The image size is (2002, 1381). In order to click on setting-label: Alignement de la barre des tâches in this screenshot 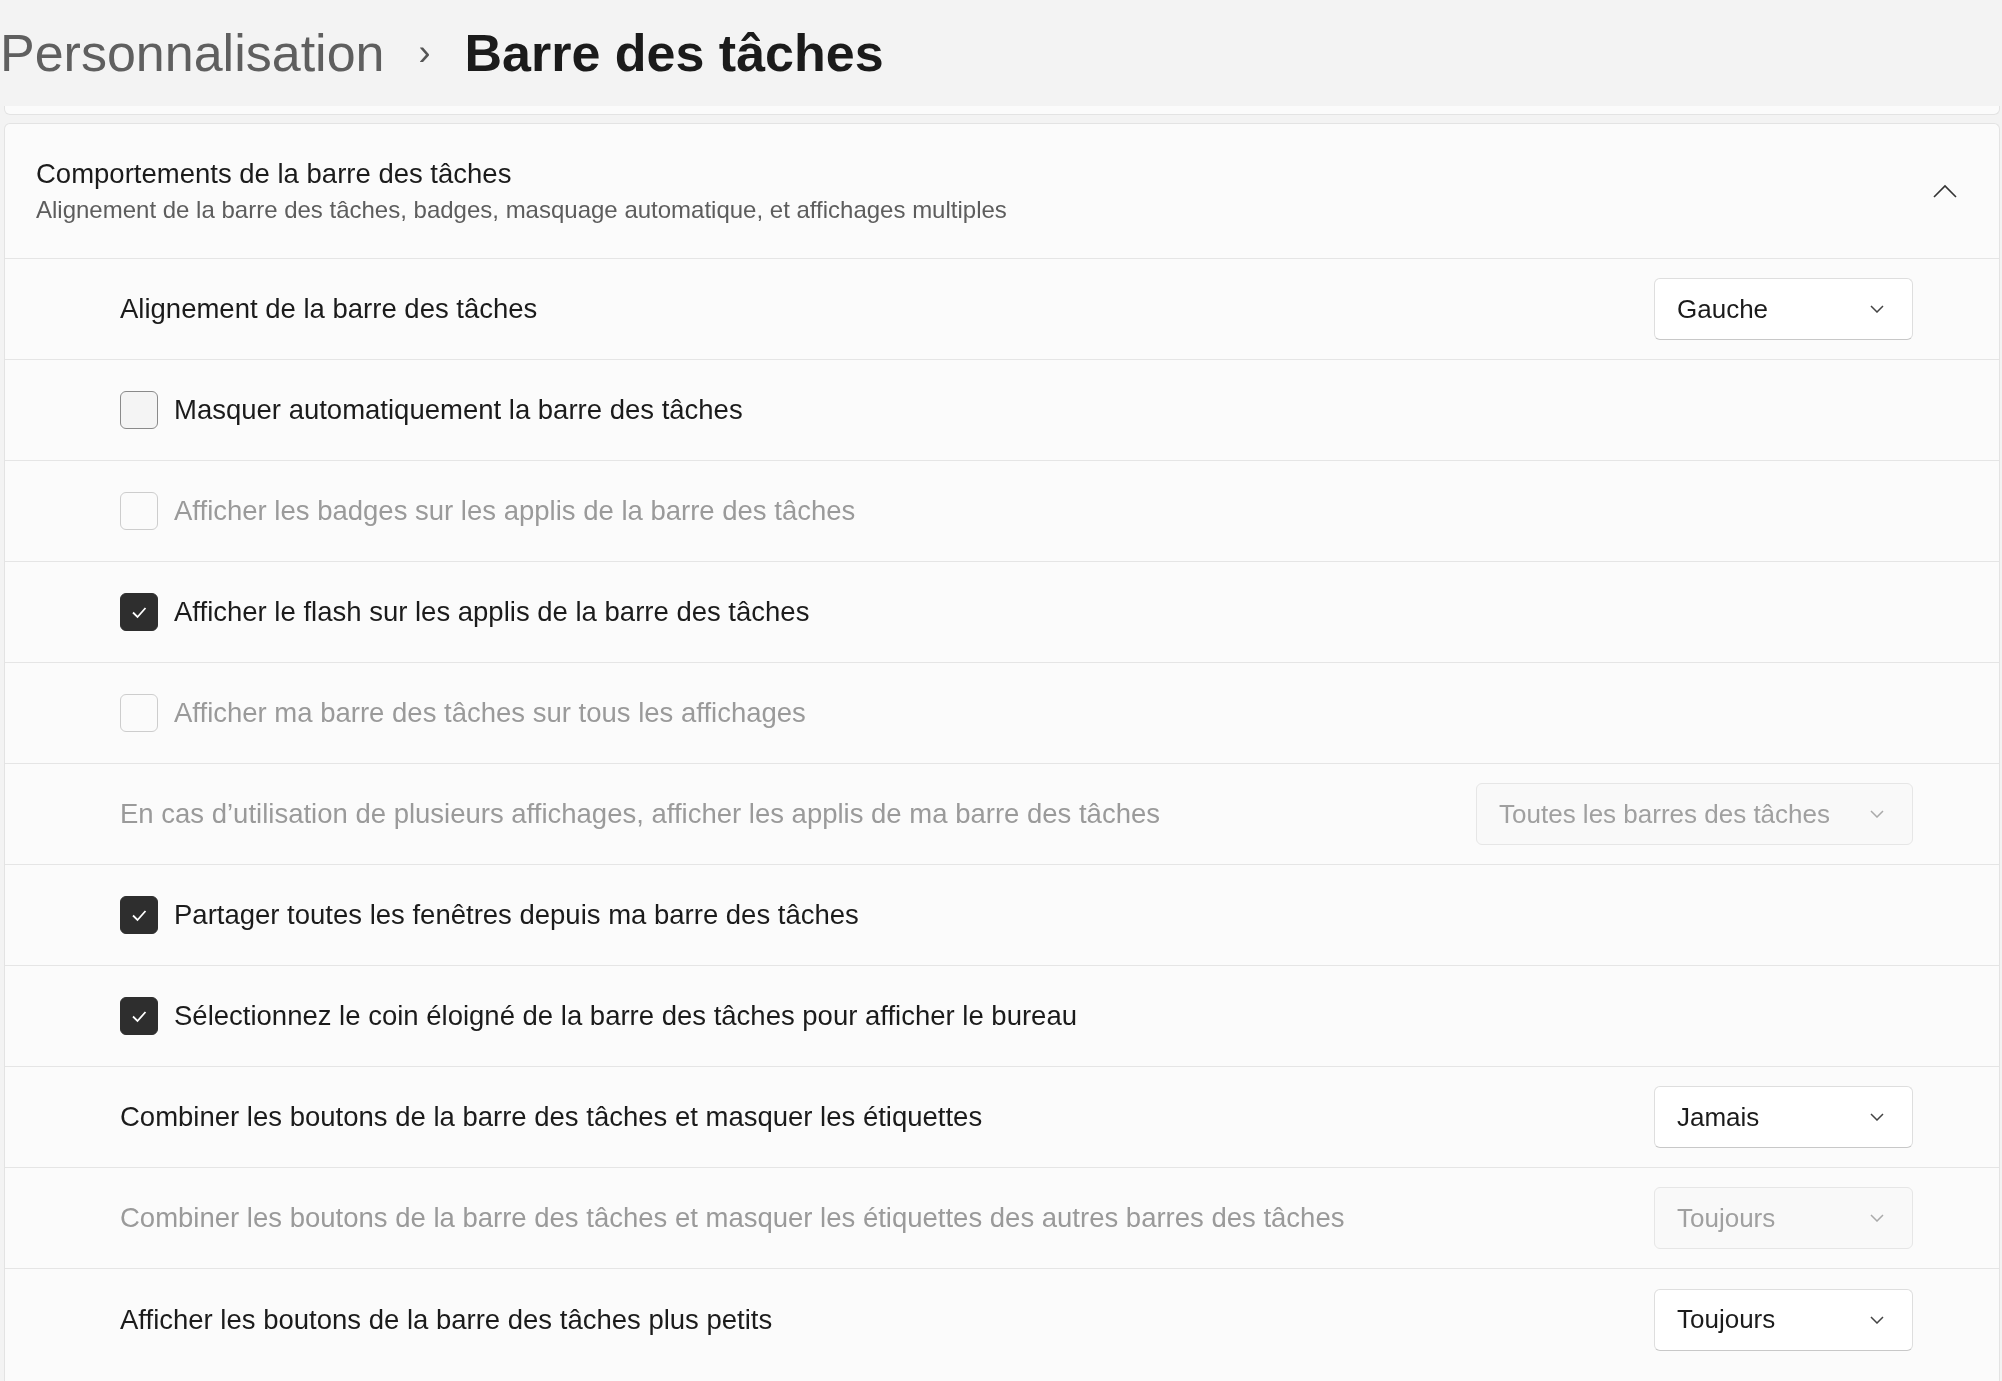, I will do `click(329, 309)`.